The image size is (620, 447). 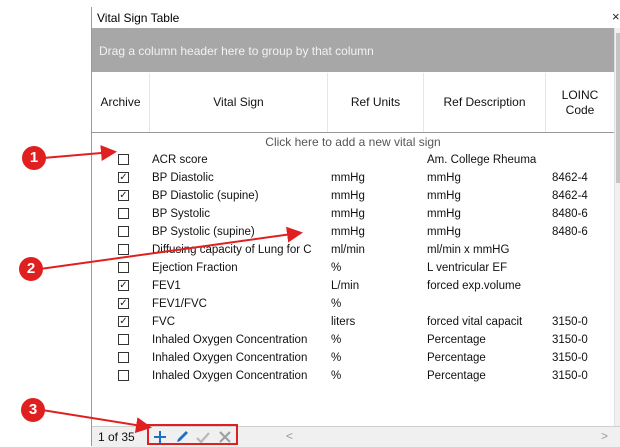 I want to click on callout-3: 3, so click(x=33, y=410).